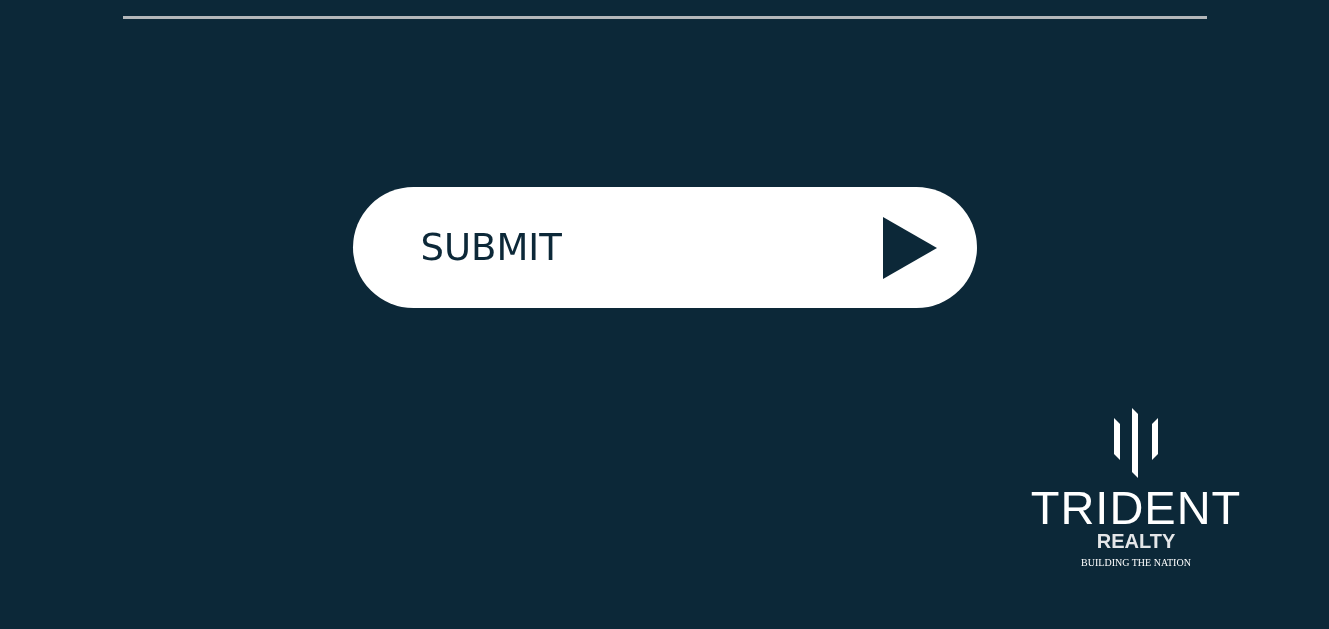  Describe the element at coordinates (1136, 443) in the screenshot. I see `trident-icon` at that location.